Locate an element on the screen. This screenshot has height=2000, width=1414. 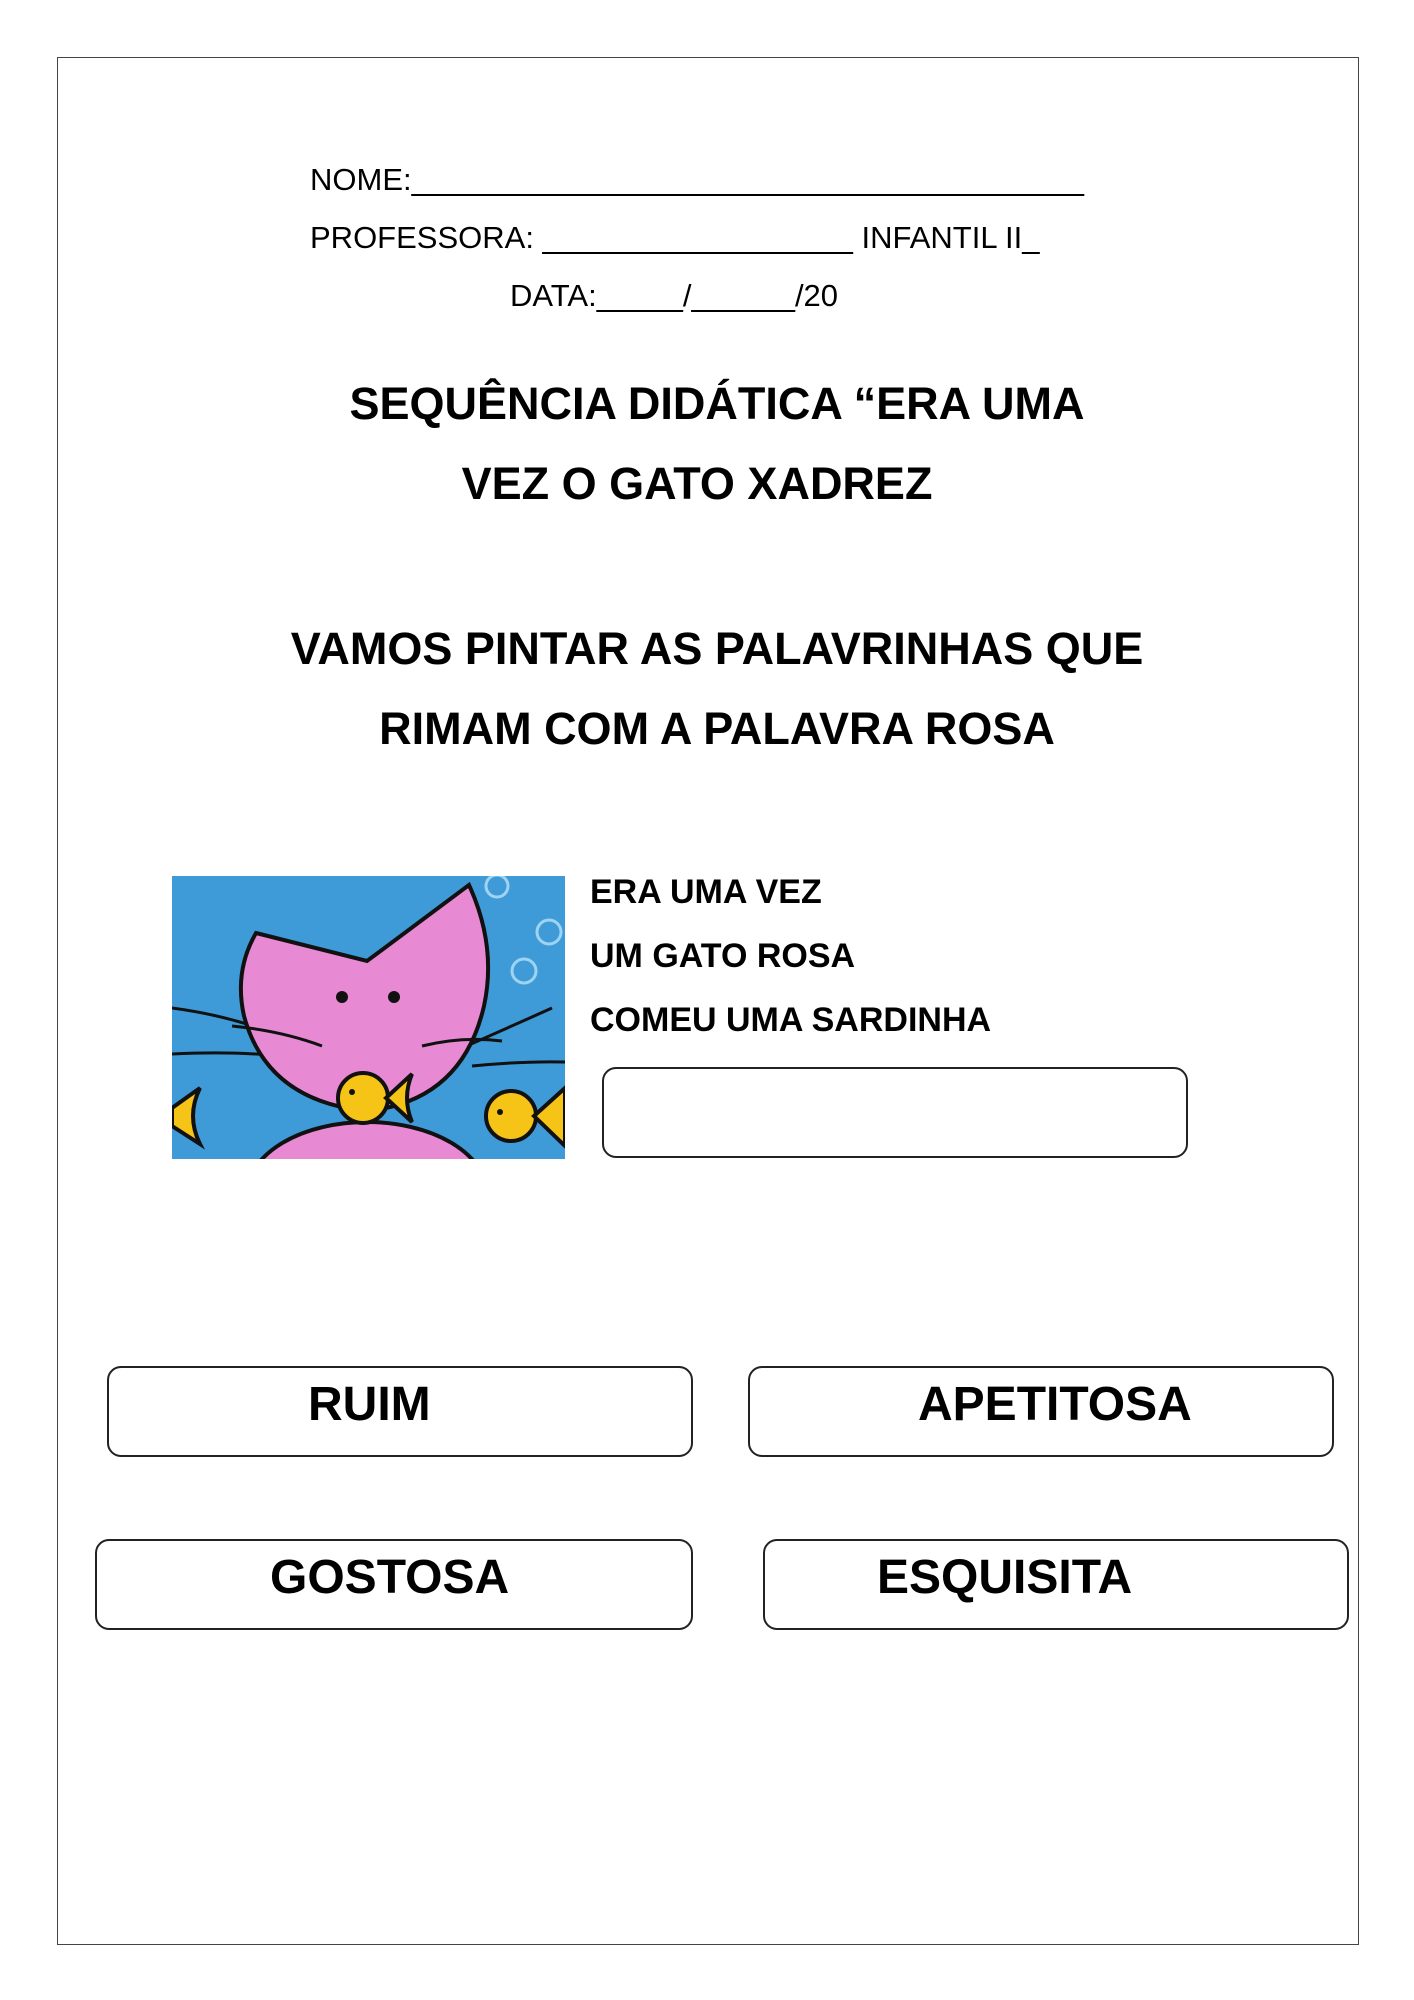
verse-line: UM GATO ROSA is located at coordinates (723, 956).